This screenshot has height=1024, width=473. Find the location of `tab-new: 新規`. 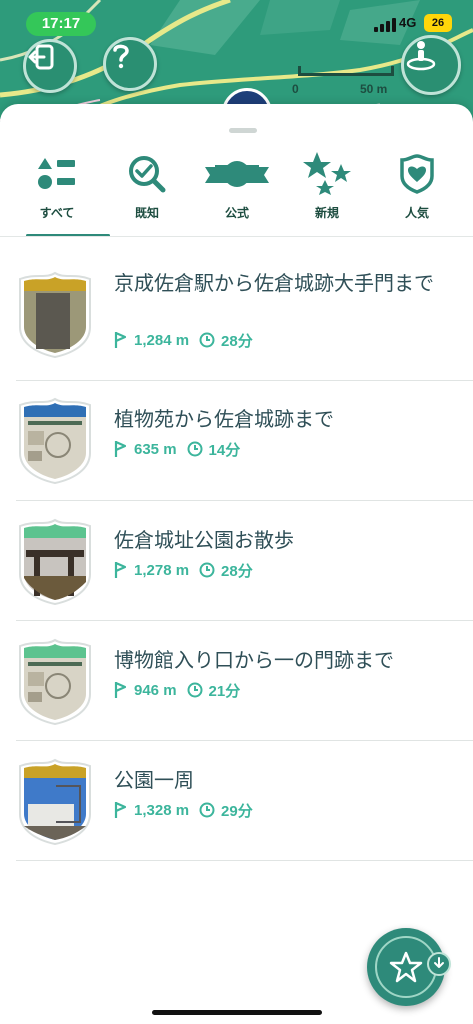

tab-new: 新規 is located at coordinates (327, 189).